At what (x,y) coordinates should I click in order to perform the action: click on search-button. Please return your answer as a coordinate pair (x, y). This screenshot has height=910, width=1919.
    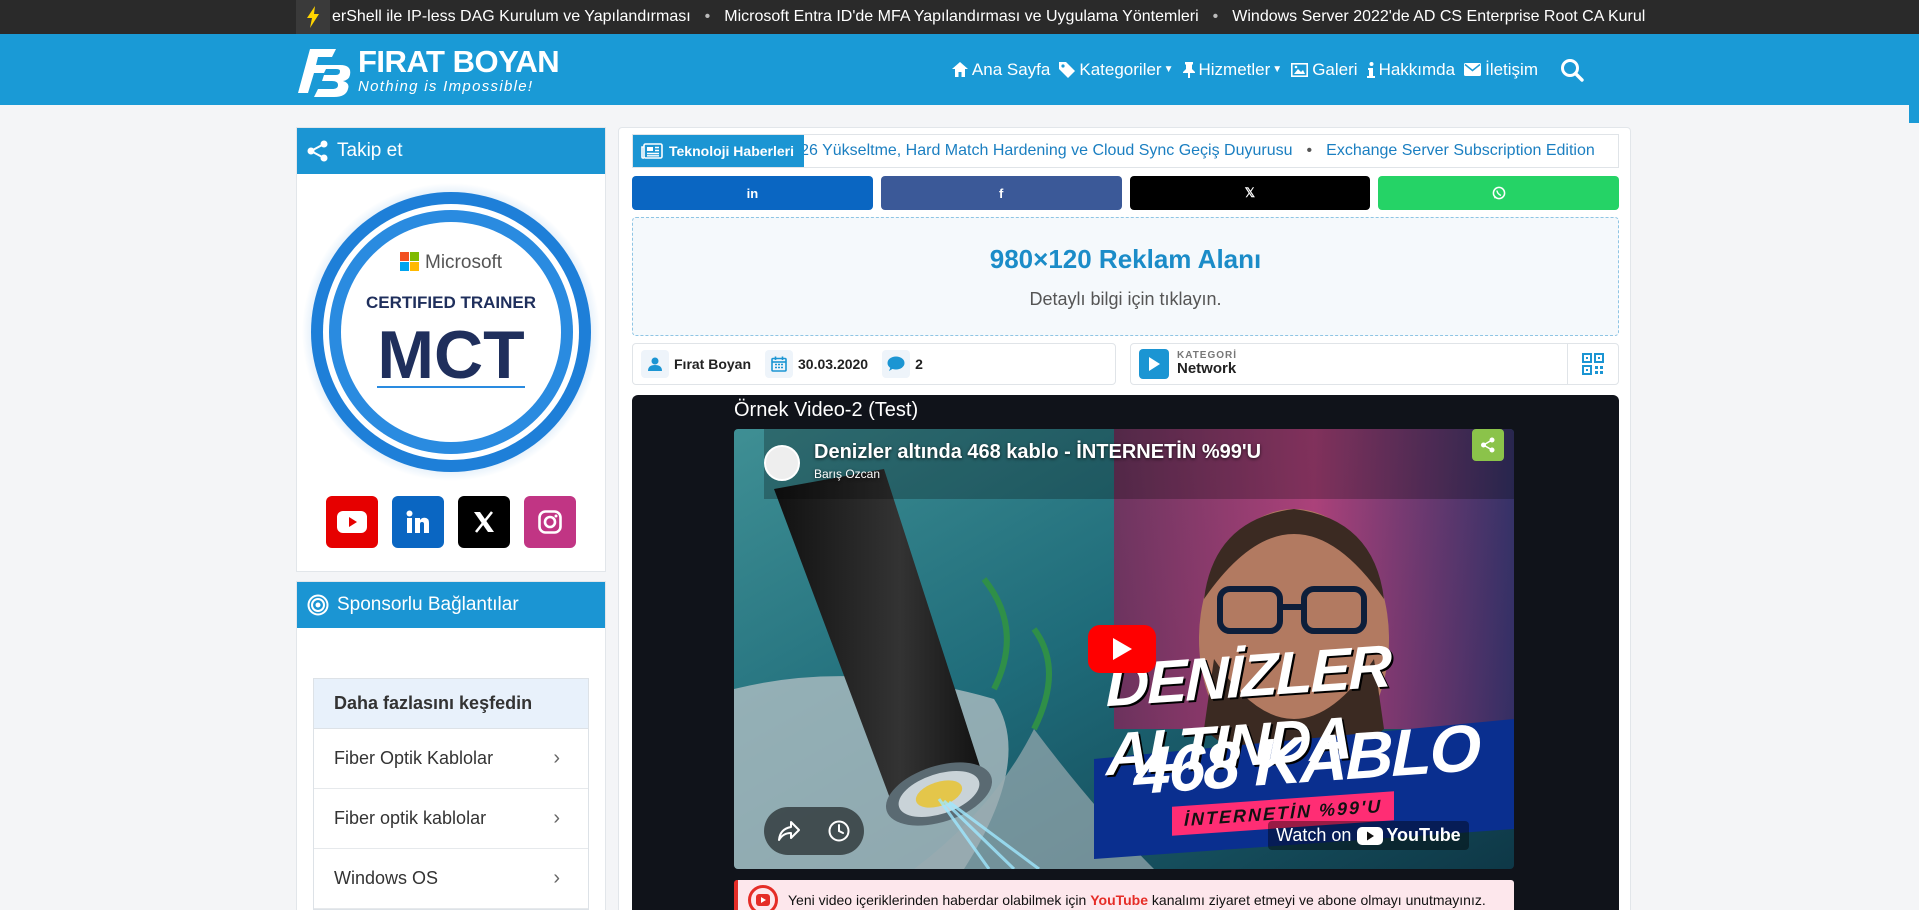
    Looking at the image, I should click on (1574, 70).